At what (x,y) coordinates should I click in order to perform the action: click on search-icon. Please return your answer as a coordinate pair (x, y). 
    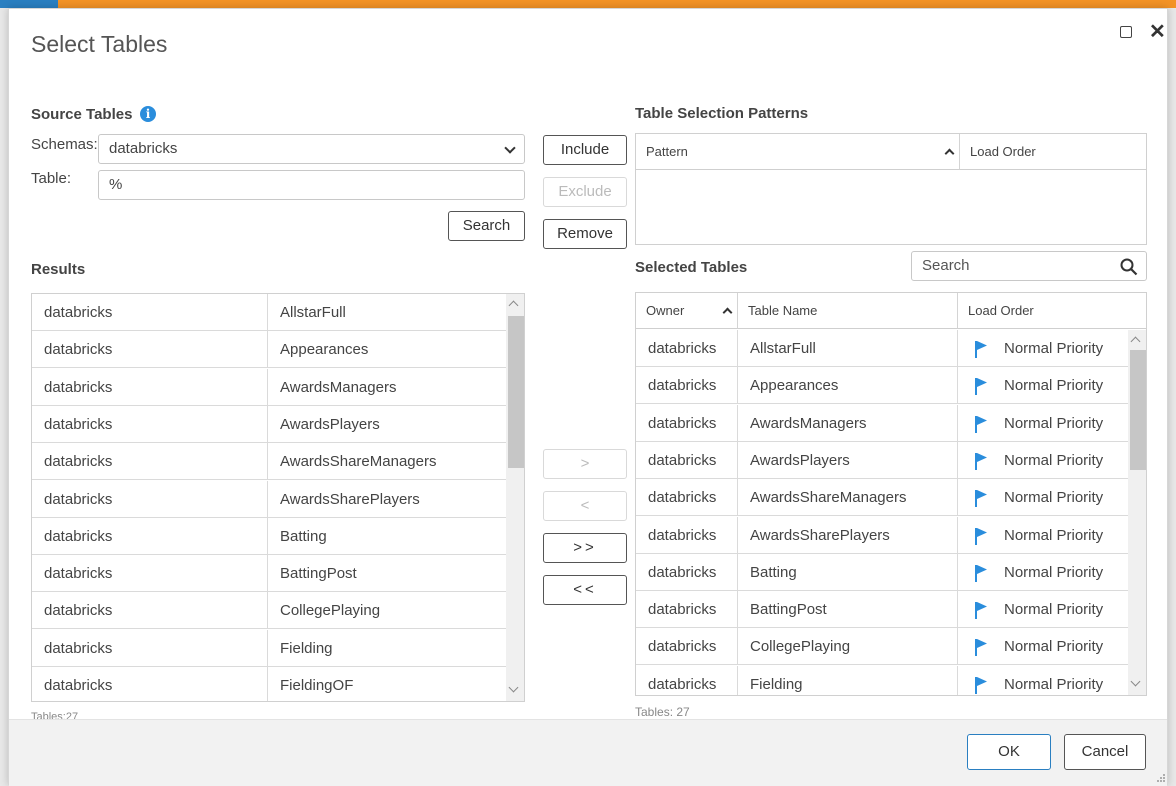
    Looking at the image, I should click on (1129, 267).